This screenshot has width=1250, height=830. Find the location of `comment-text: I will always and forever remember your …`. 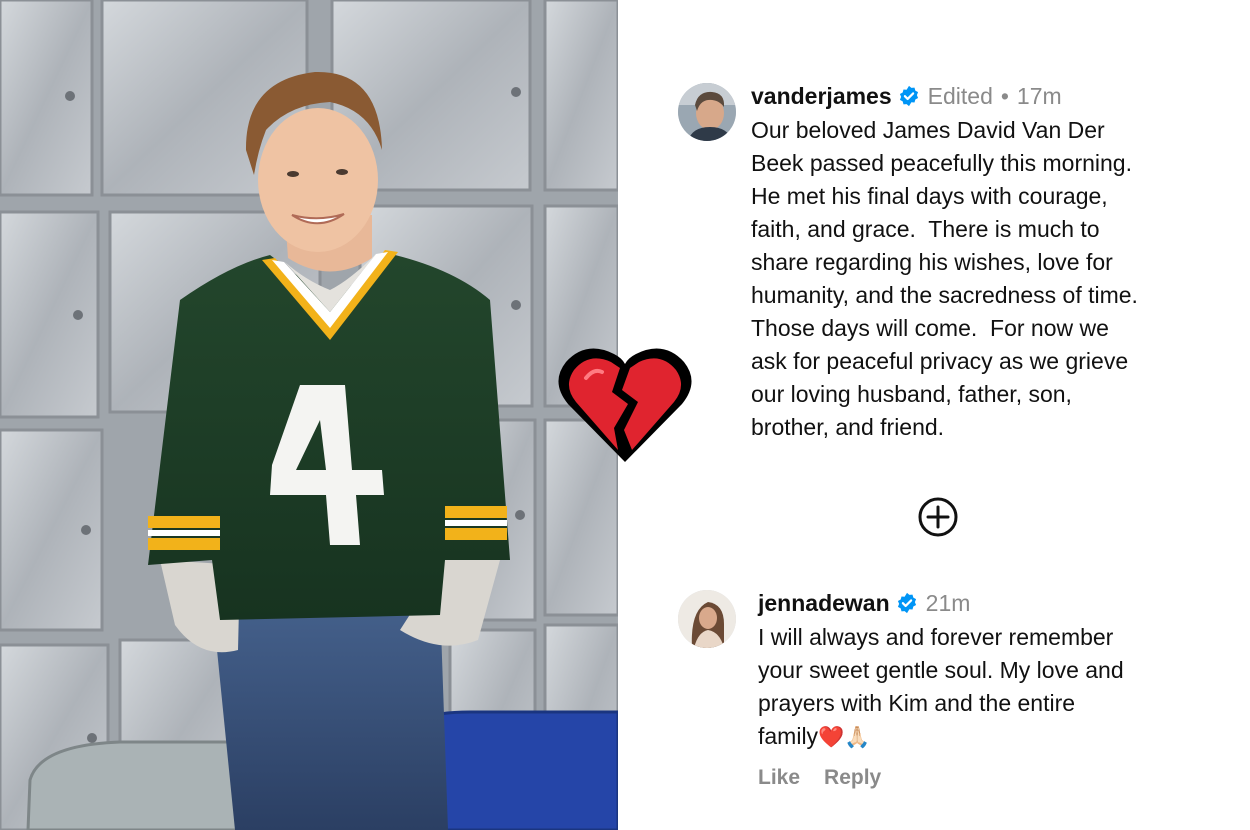

comment-text: I will always and forever remember your … is located at coordinates (993, 687).